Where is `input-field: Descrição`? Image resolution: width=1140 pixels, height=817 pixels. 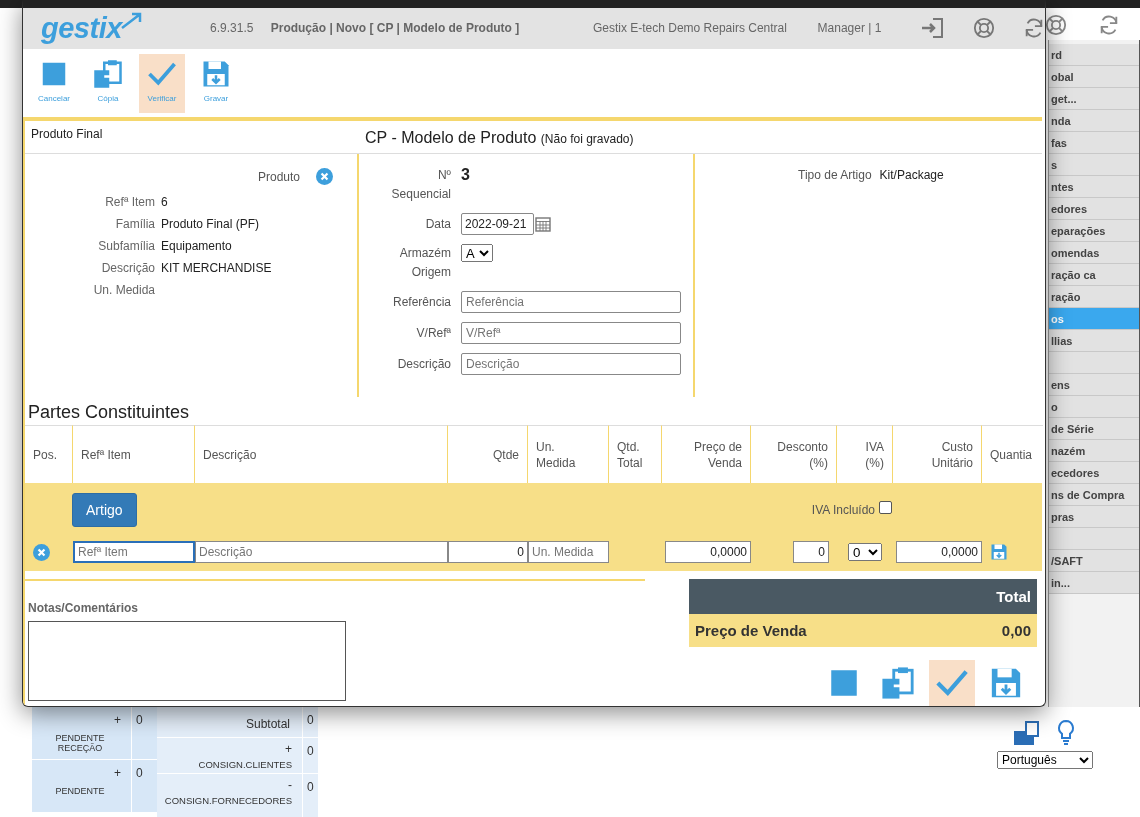 input-field: Descrição is located at coordinates (321, 552).